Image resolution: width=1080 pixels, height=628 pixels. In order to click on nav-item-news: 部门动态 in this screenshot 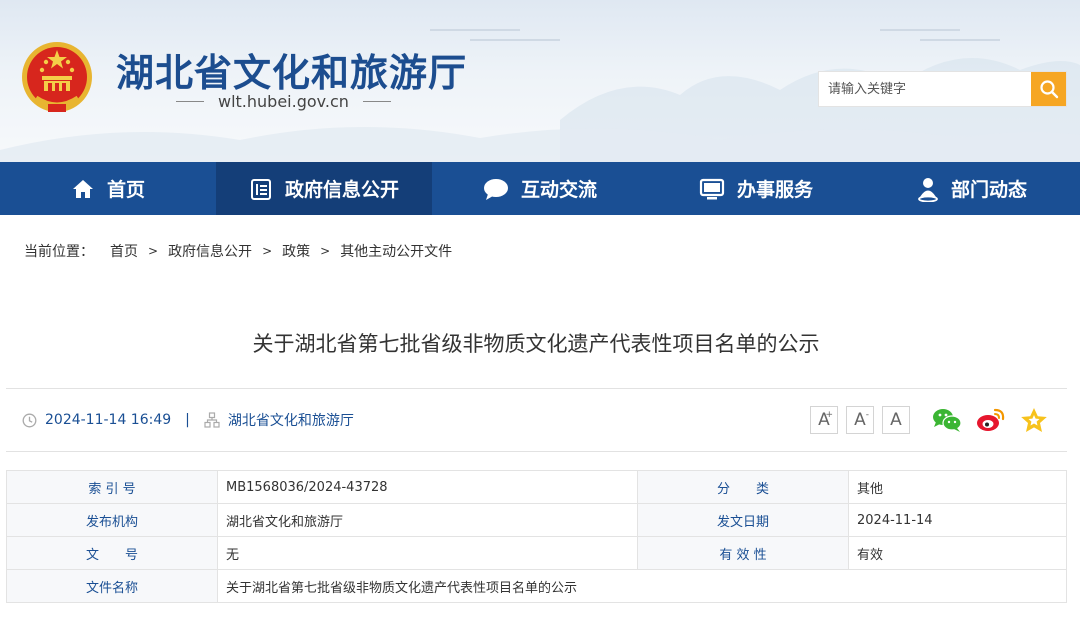, I will do `click(972, 188)`.